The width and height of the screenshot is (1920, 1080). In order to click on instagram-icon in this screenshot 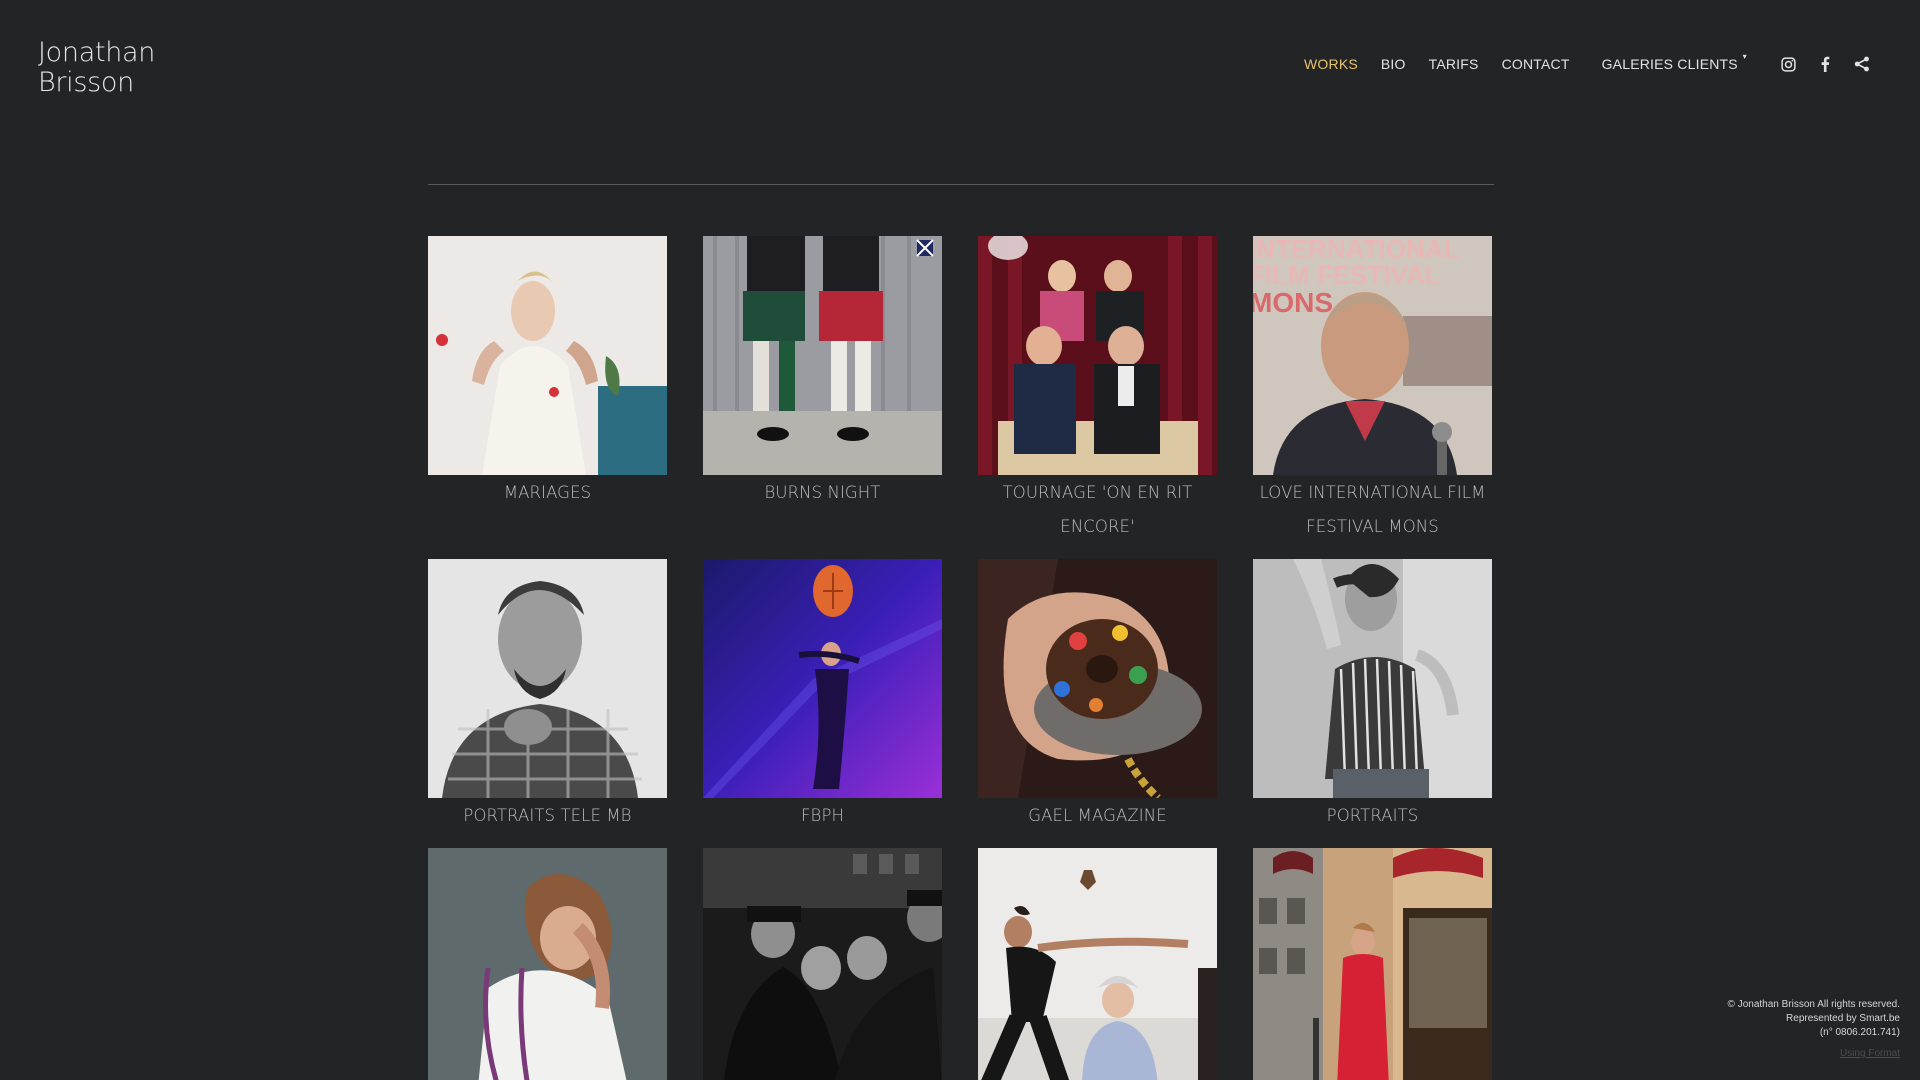, I will do `click(1788, 64)`.